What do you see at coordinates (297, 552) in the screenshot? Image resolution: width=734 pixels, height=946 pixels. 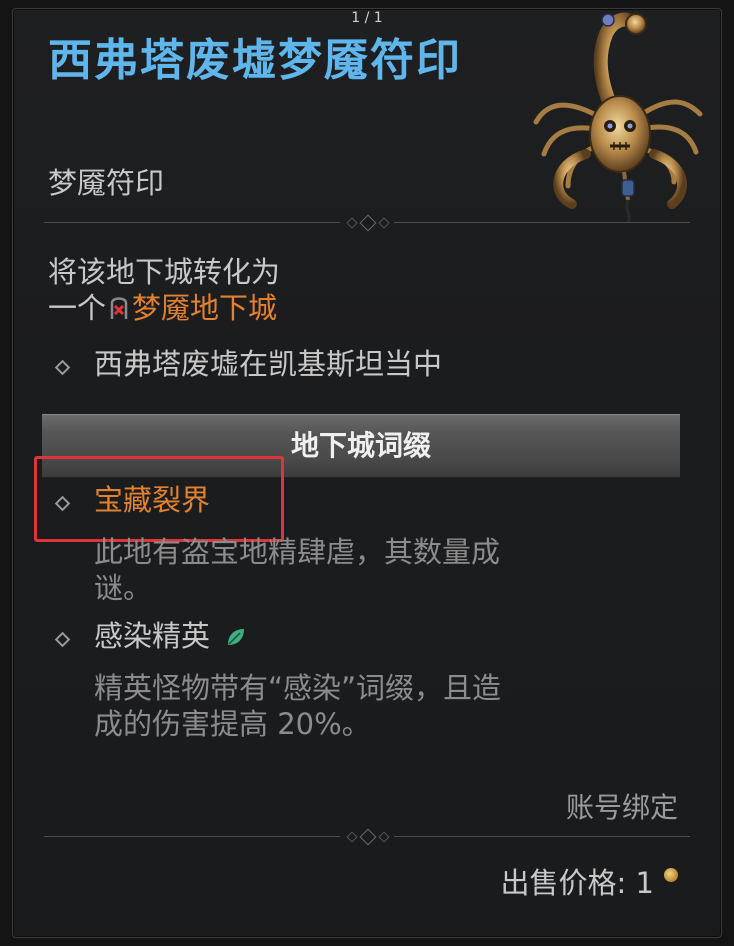 I see `affix-description-line: 此地有盗宝地精肆虐，其数量成` at bounding box center [297, 552].